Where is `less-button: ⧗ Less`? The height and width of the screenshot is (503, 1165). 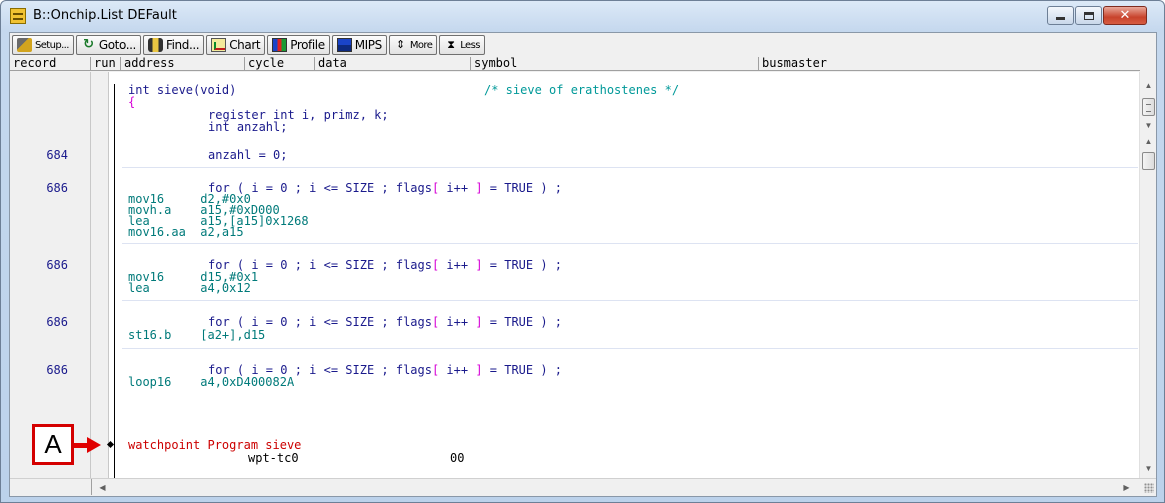 less-button: ⧗ Less is located at coordinates (462, 45).